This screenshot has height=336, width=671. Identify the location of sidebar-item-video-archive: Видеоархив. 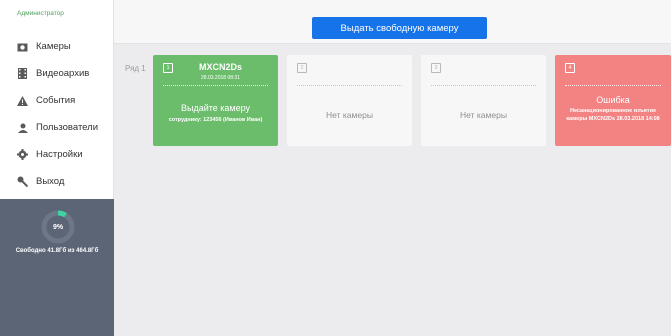
(56, 73).